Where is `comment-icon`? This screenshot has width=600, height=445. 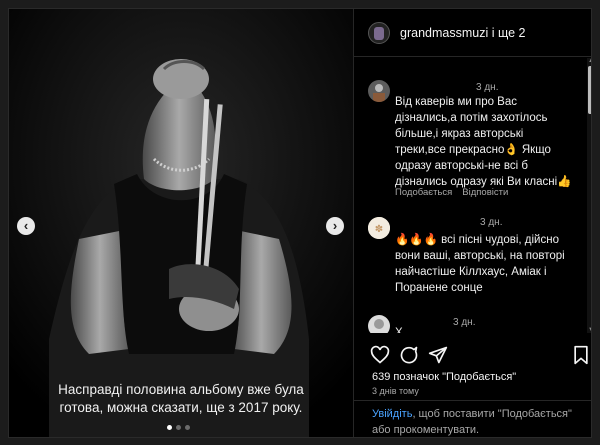
comment-icon is located at coordinates (409, 355).